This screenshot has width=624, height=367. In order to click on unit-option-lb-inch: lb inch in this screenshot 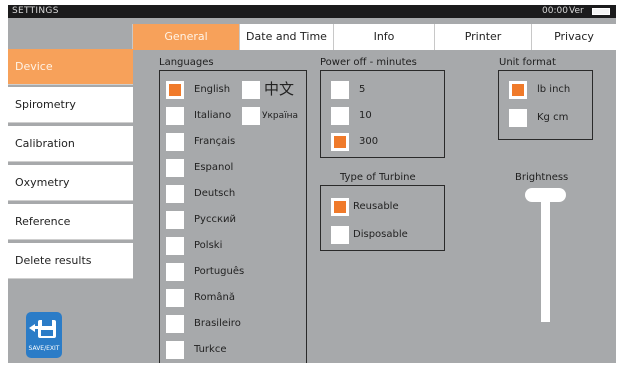, I will do `click(549, 91)`.